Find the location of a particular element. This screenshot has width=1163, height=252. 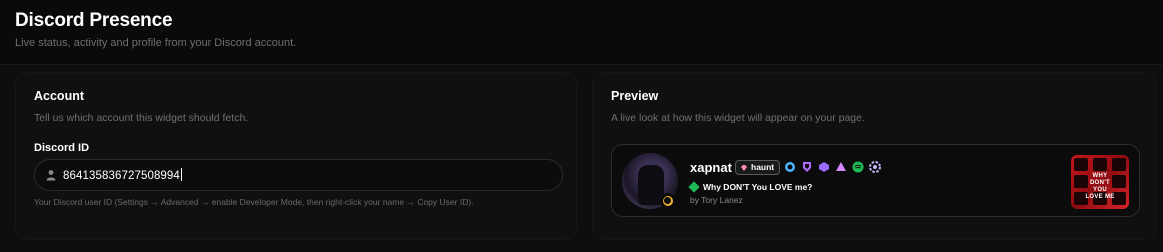

username: xapnat is located at coordinates (711, 167).